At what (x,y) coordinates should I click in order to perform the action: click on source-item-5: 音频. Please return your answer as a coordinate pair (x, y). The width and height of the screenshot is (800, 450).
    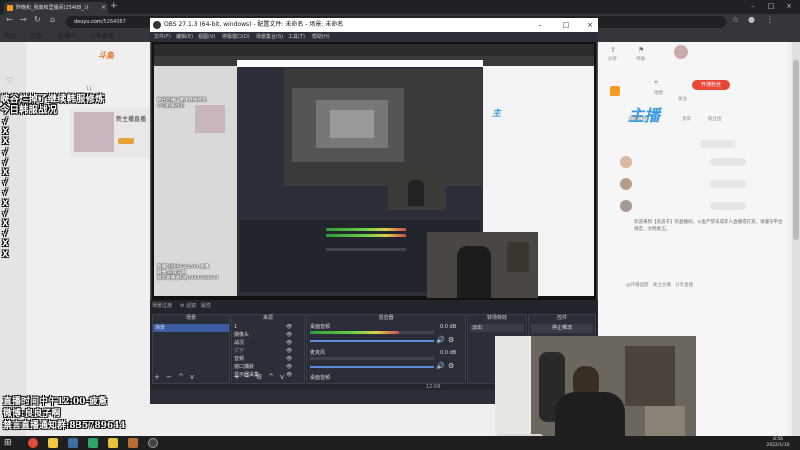
    Looking at the image, I should click on (259, 359).